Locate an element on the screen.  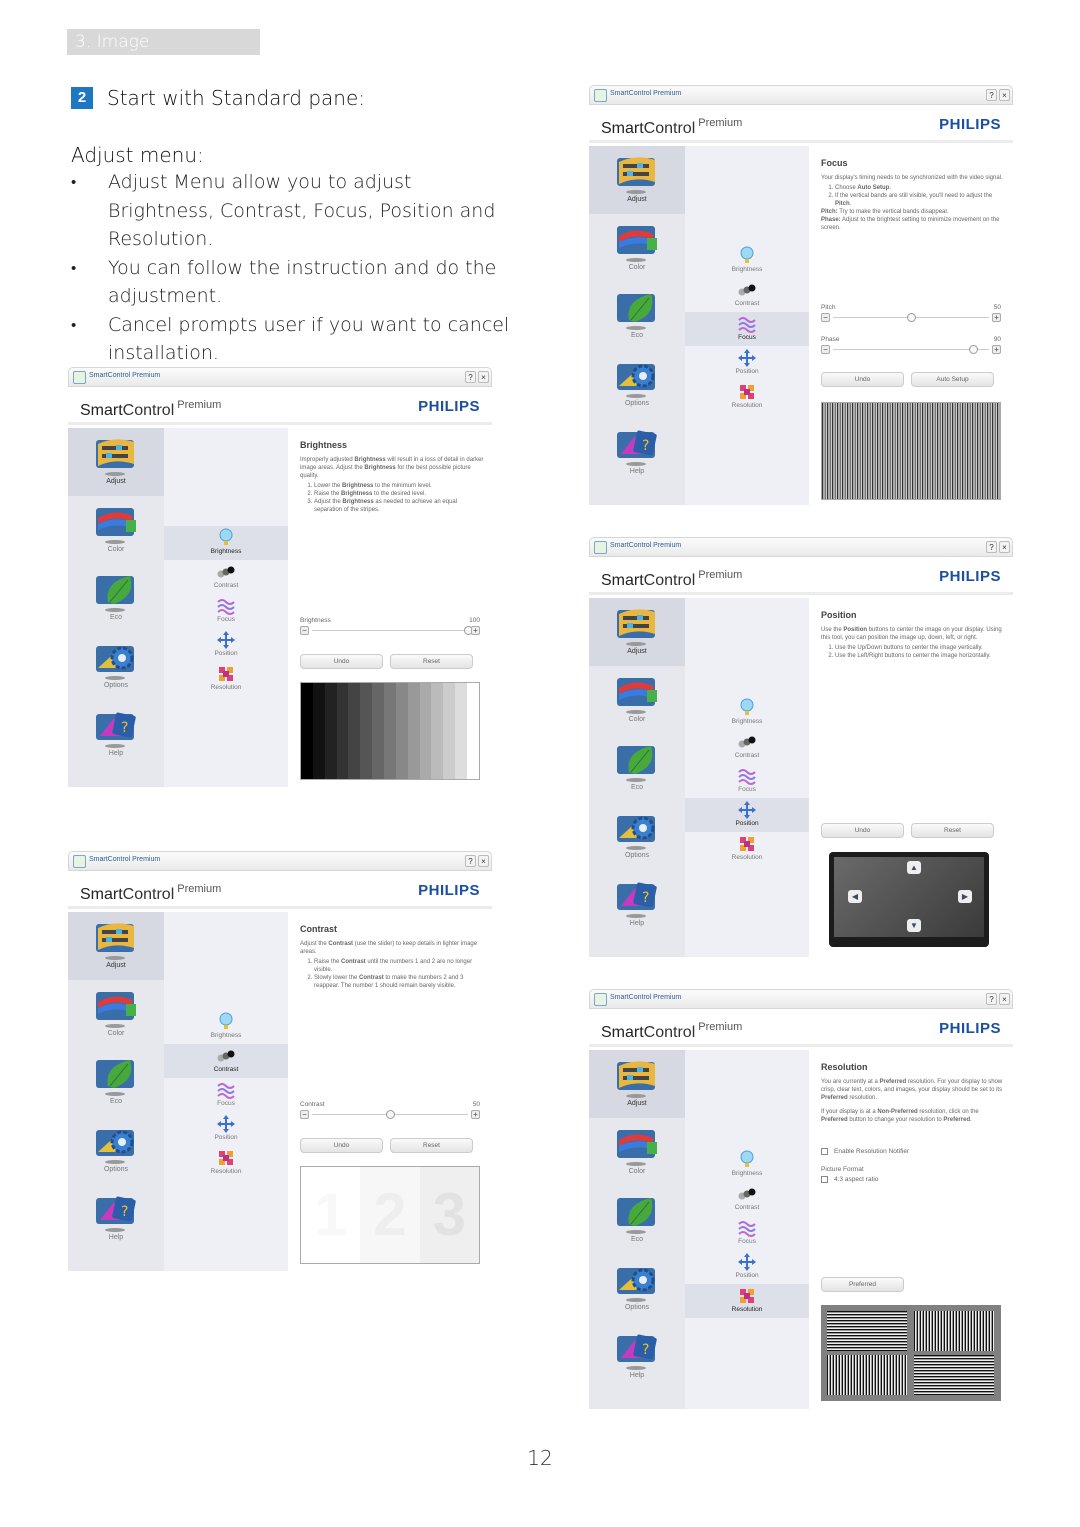
nav-label: Help is located at coordinates (637, 471).